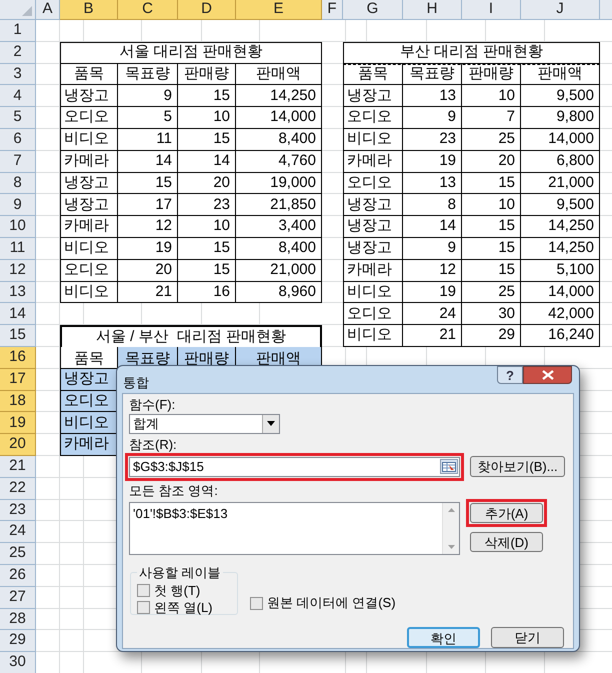 The height and width of the screenshot is (673, 612). Describe the element at coordinates (332, 10) in the screenshot. I see `column-header: F` at that location.